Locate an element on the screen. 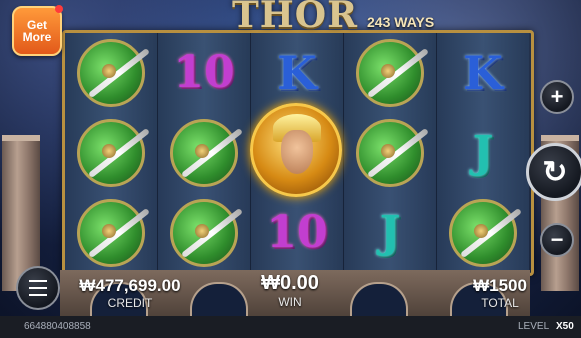 This screenshot has height=338, width=581. credit-display: ₩477,699.00 CREDIT is located at coordinates (130, 293).